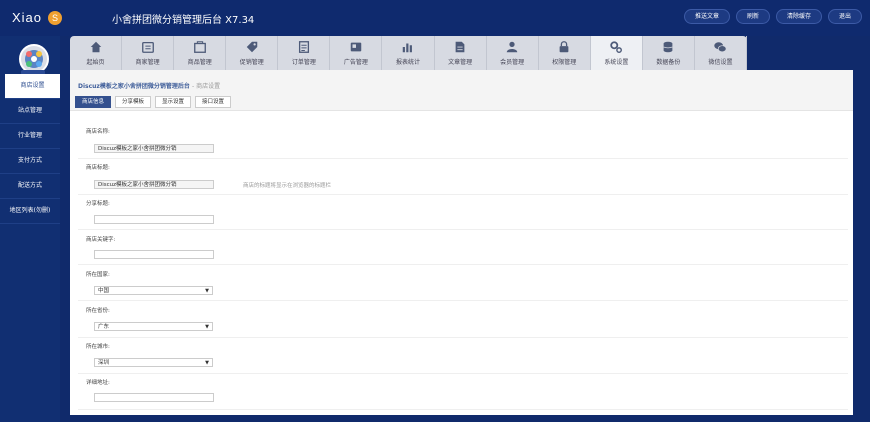 The width and height of the screenshot is (870, 422). I want to click on tab-article: 文章管理, so click(461, 53).